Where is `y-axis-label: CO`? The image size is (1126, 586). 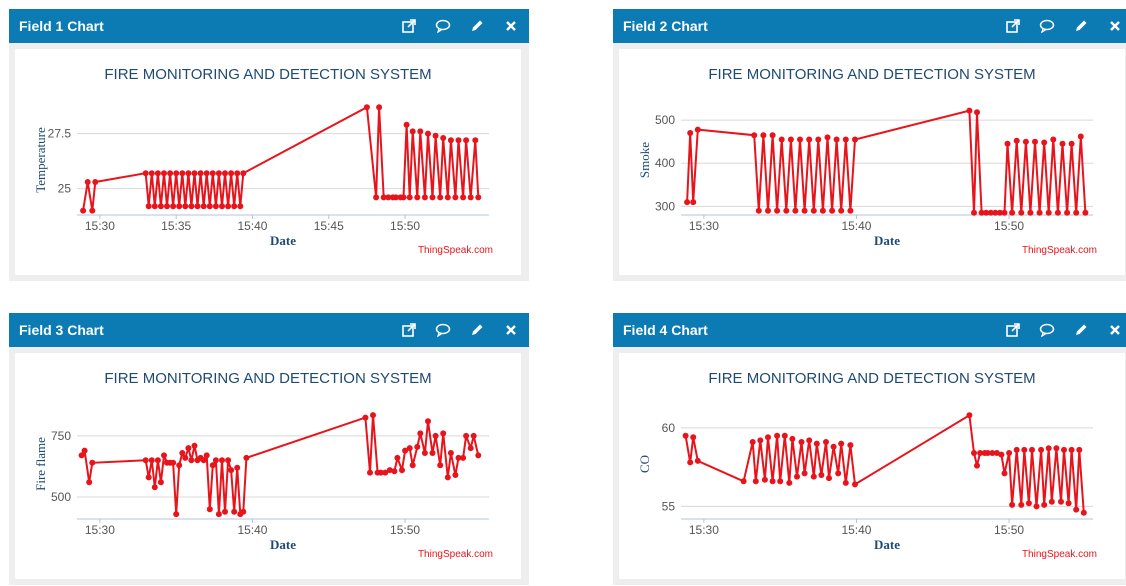
y-axis-label: CO is located at coordinates (644, 464).